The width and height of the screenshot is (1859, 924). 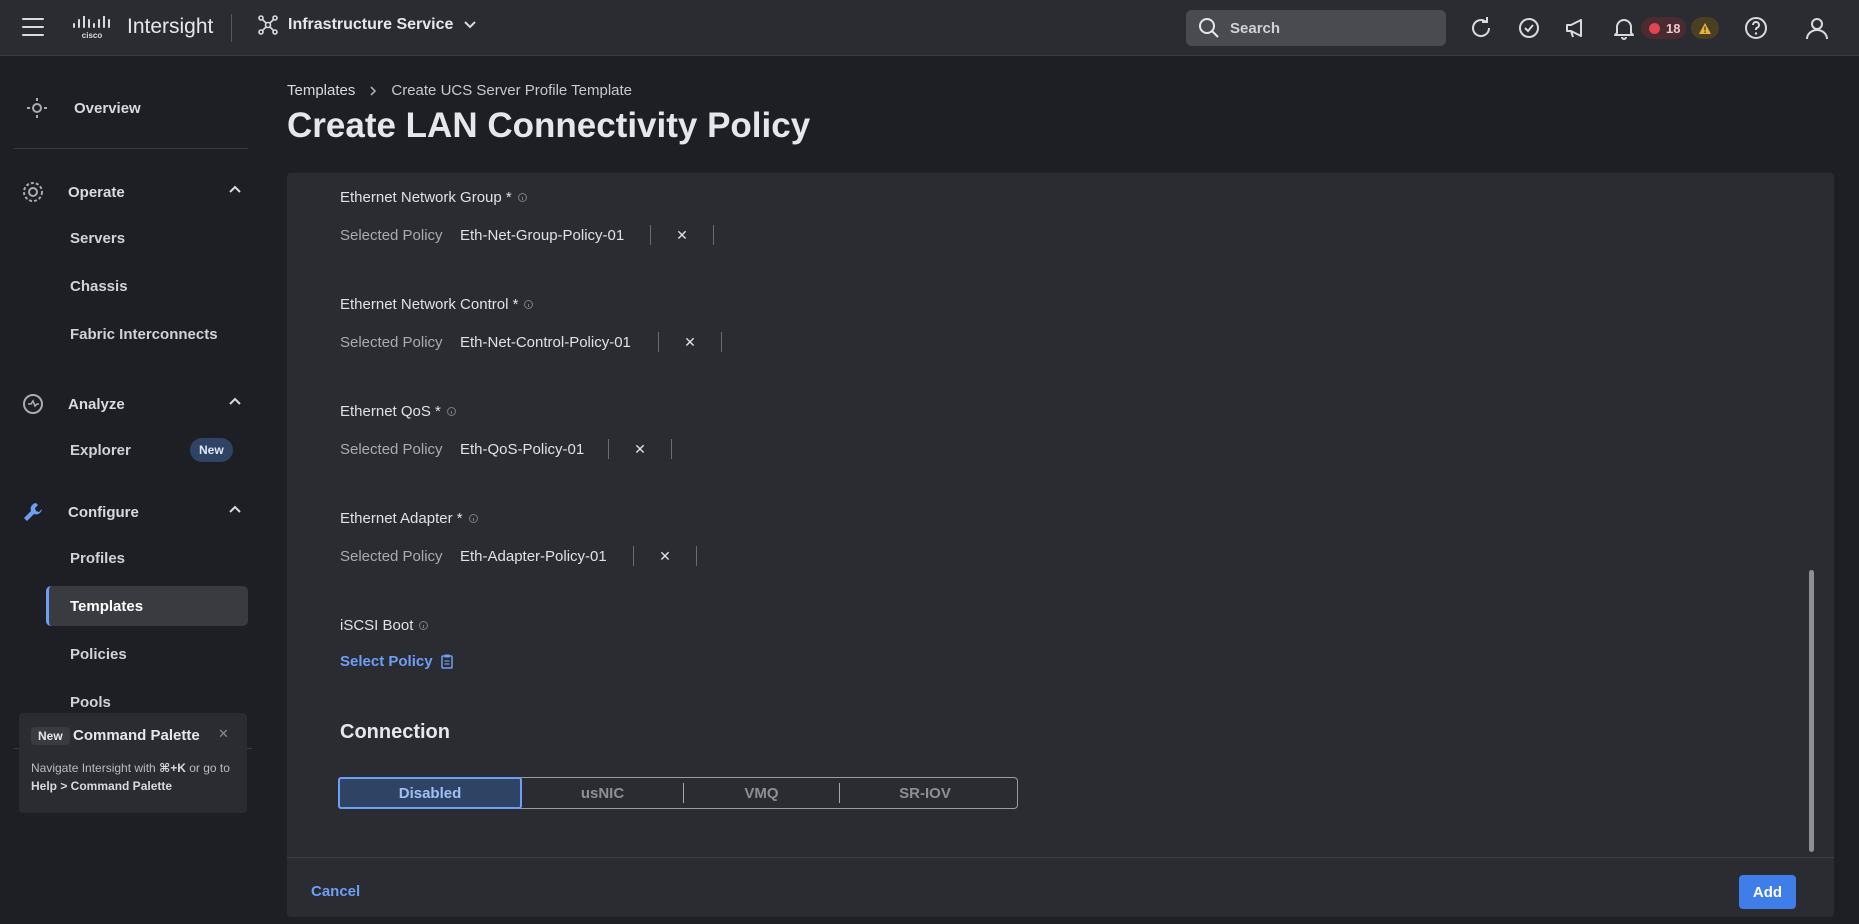 I want to click on command-palette-title: Command Palette, so click(x=136, y=735).